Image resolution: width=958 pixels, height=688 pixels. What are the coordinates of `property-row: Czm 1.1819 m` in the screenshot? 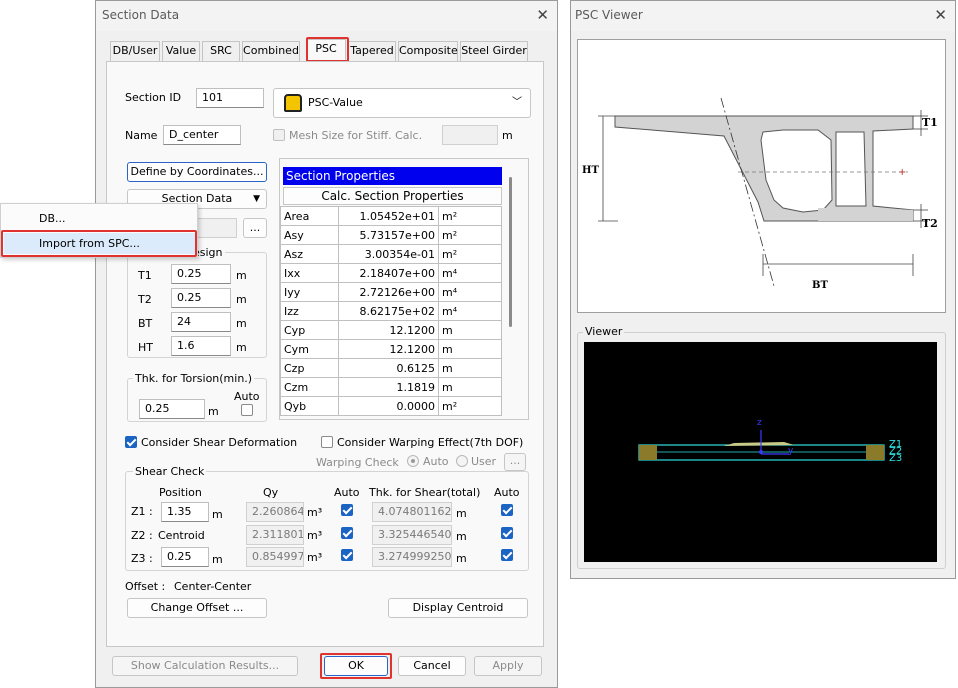 It's located at (391, 387).